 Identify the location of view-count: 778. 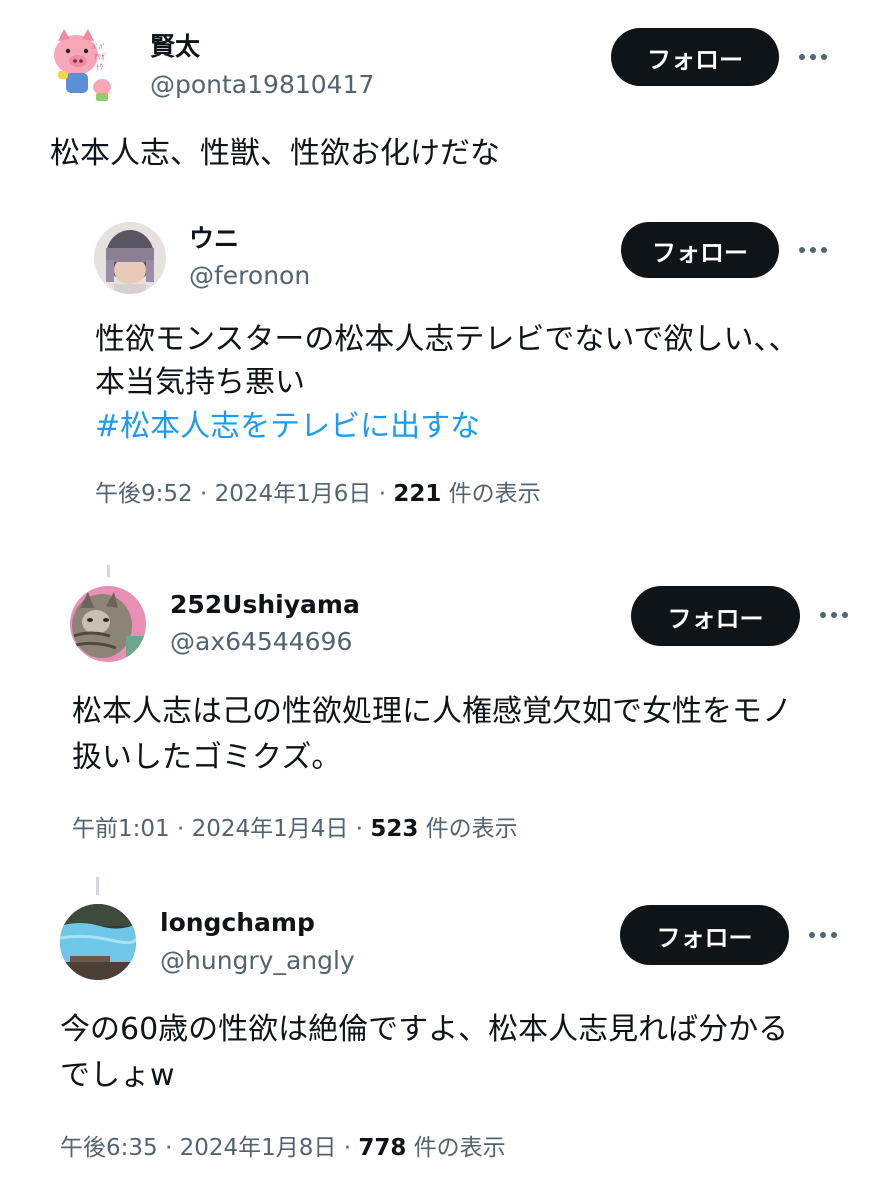
(382, 1148).